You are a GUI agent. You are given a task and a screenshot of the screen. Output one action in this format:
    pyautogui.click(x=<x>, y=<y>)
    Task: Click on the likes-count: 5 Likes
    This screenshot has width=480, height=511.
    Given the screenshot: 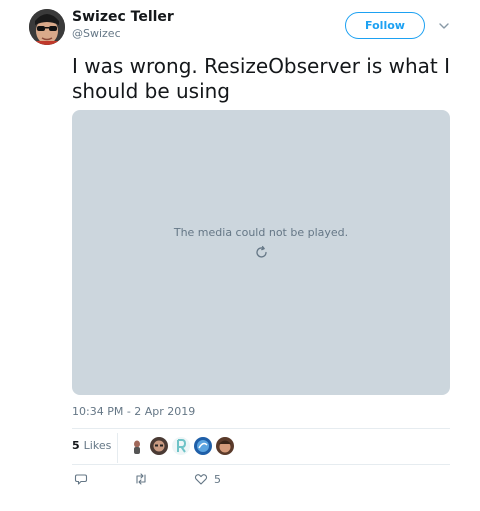 What is the action you would take?
    pyautogui.click(x=91, y=445)
    